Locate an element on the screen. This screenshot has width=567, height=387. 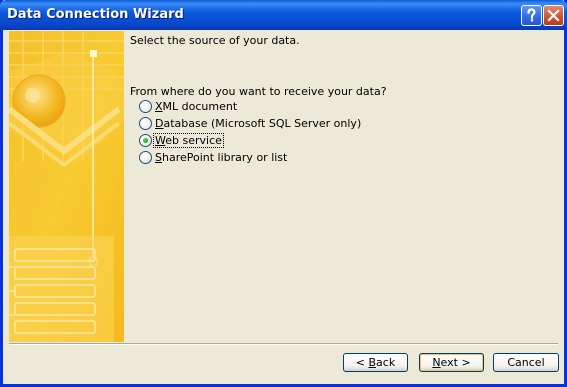
close-icon is located at coordinates (553, 15).